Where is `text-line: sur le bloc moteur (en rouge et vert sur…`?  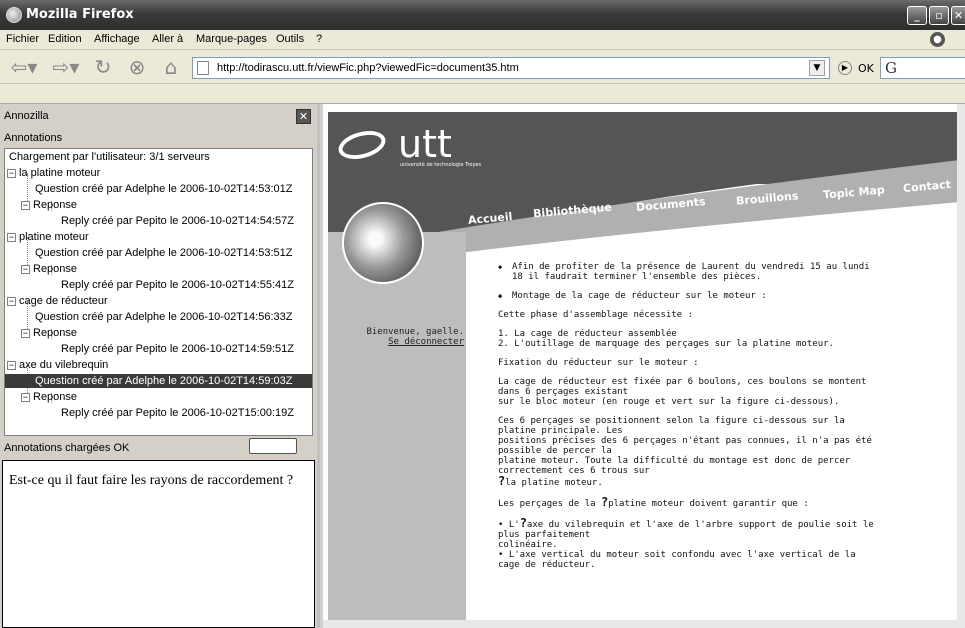
text-line: sur le bloc moteur (en rouge et vert sur… is located at coordinates (669, 402).